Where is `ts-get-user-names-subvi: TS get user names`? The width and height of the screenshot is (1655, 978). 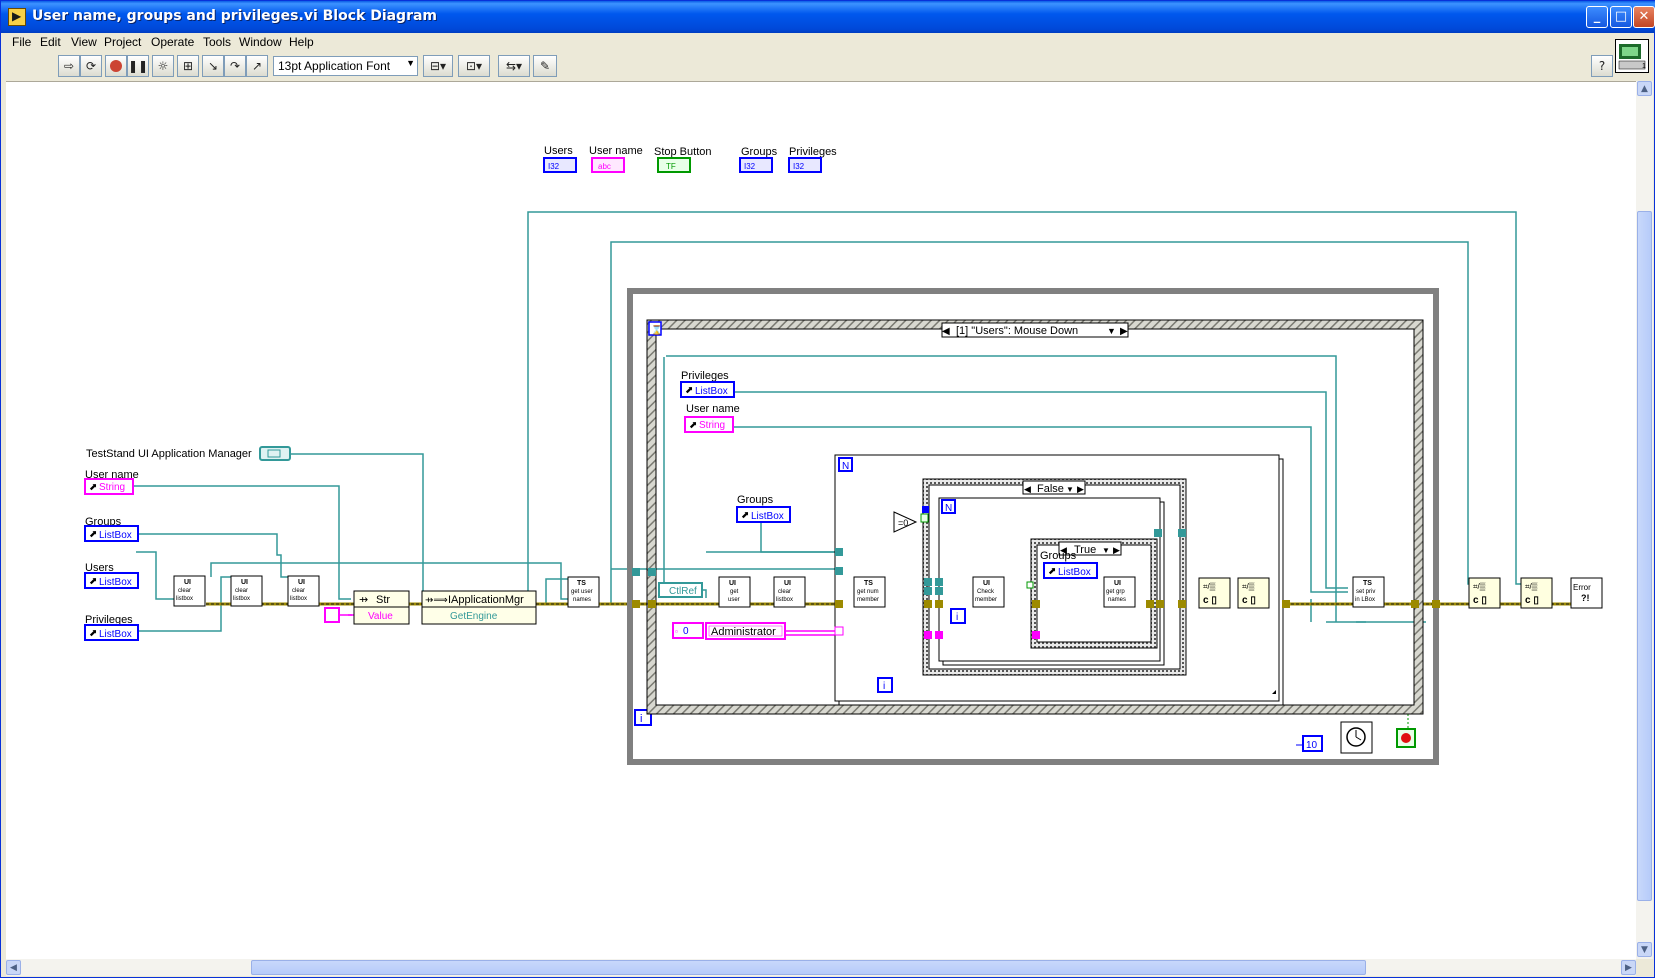
ts-get-user-names-subvi: TS get user names is located at coordinates (583, 592).